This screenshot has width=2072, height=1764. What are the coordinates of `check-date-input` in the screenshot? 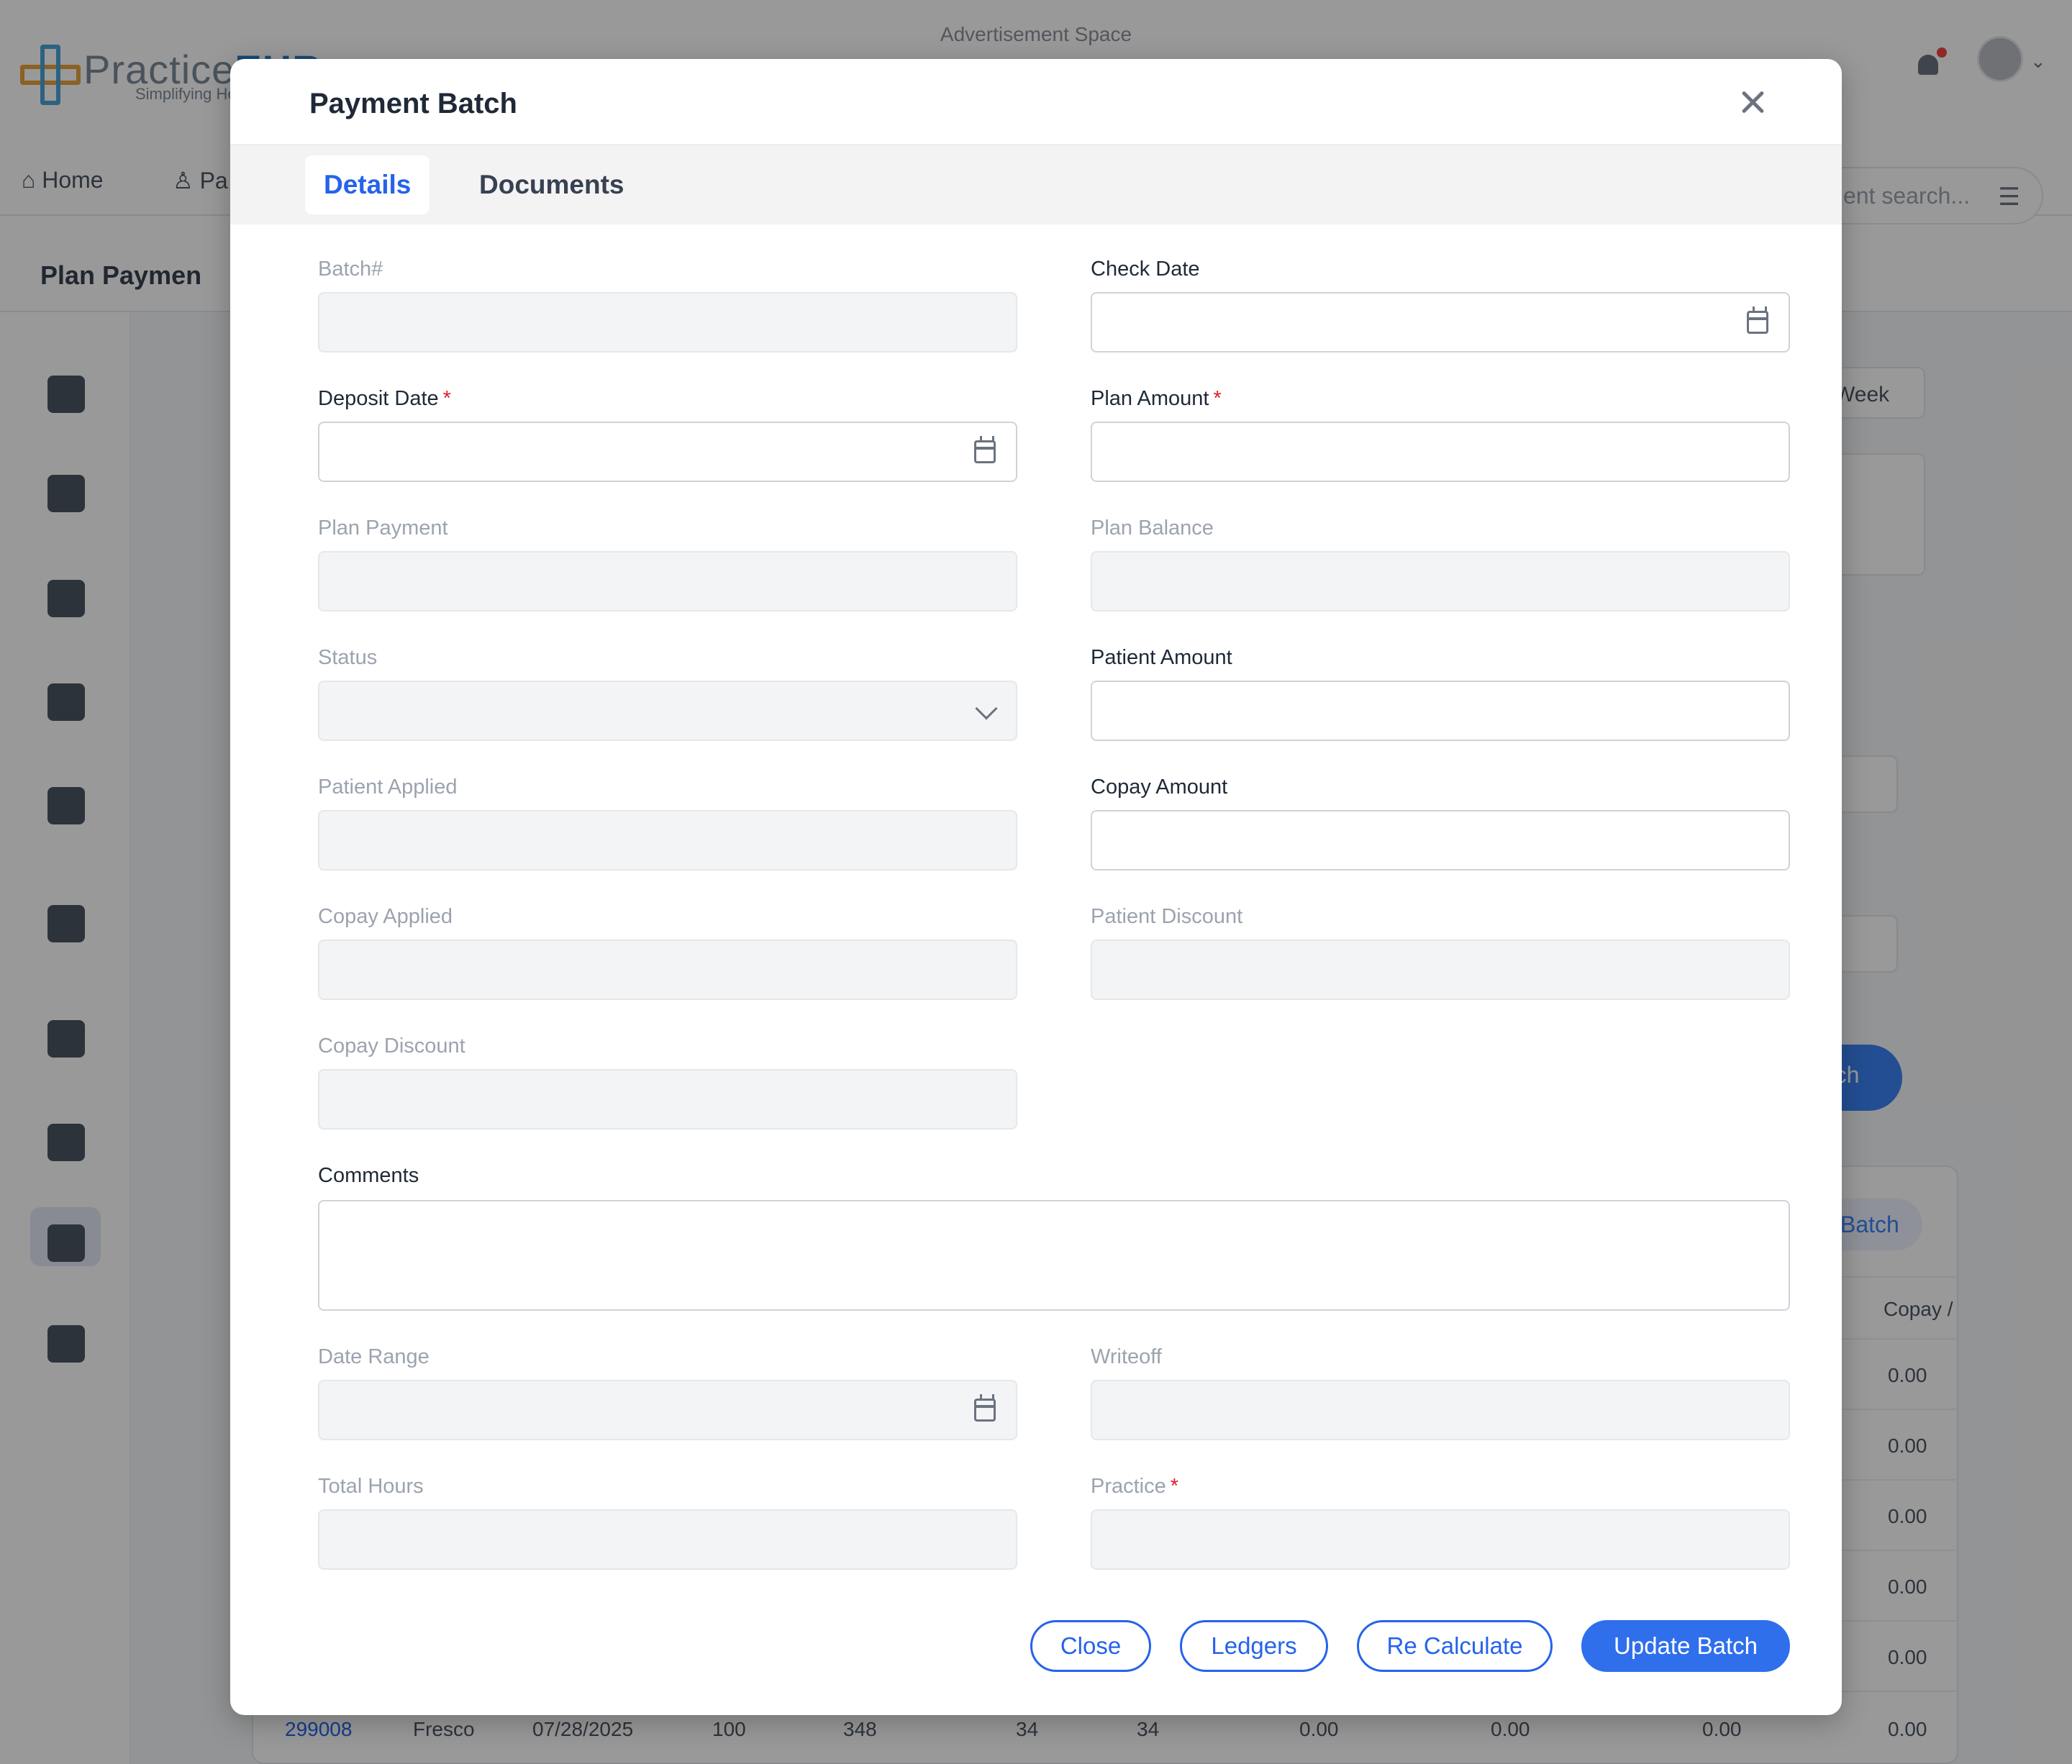 It's located at (1440, 322).